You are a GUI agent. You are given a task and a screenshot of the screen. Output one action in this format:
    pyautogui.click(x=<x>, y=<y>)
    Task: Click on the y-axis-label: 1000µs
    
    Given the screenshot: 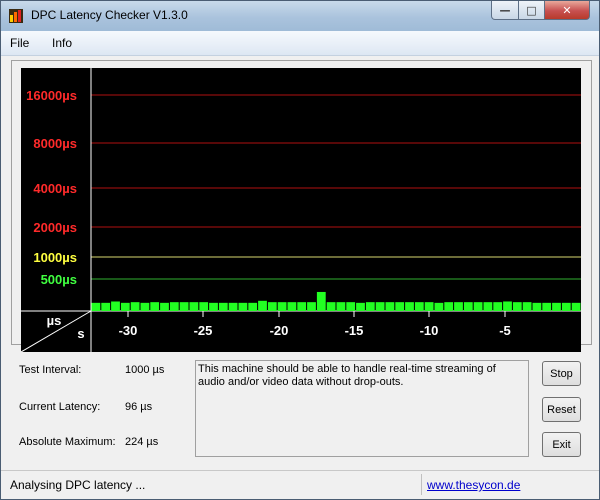 What is the action you would take?
    pyautogui.click(x=55, y=257)
    